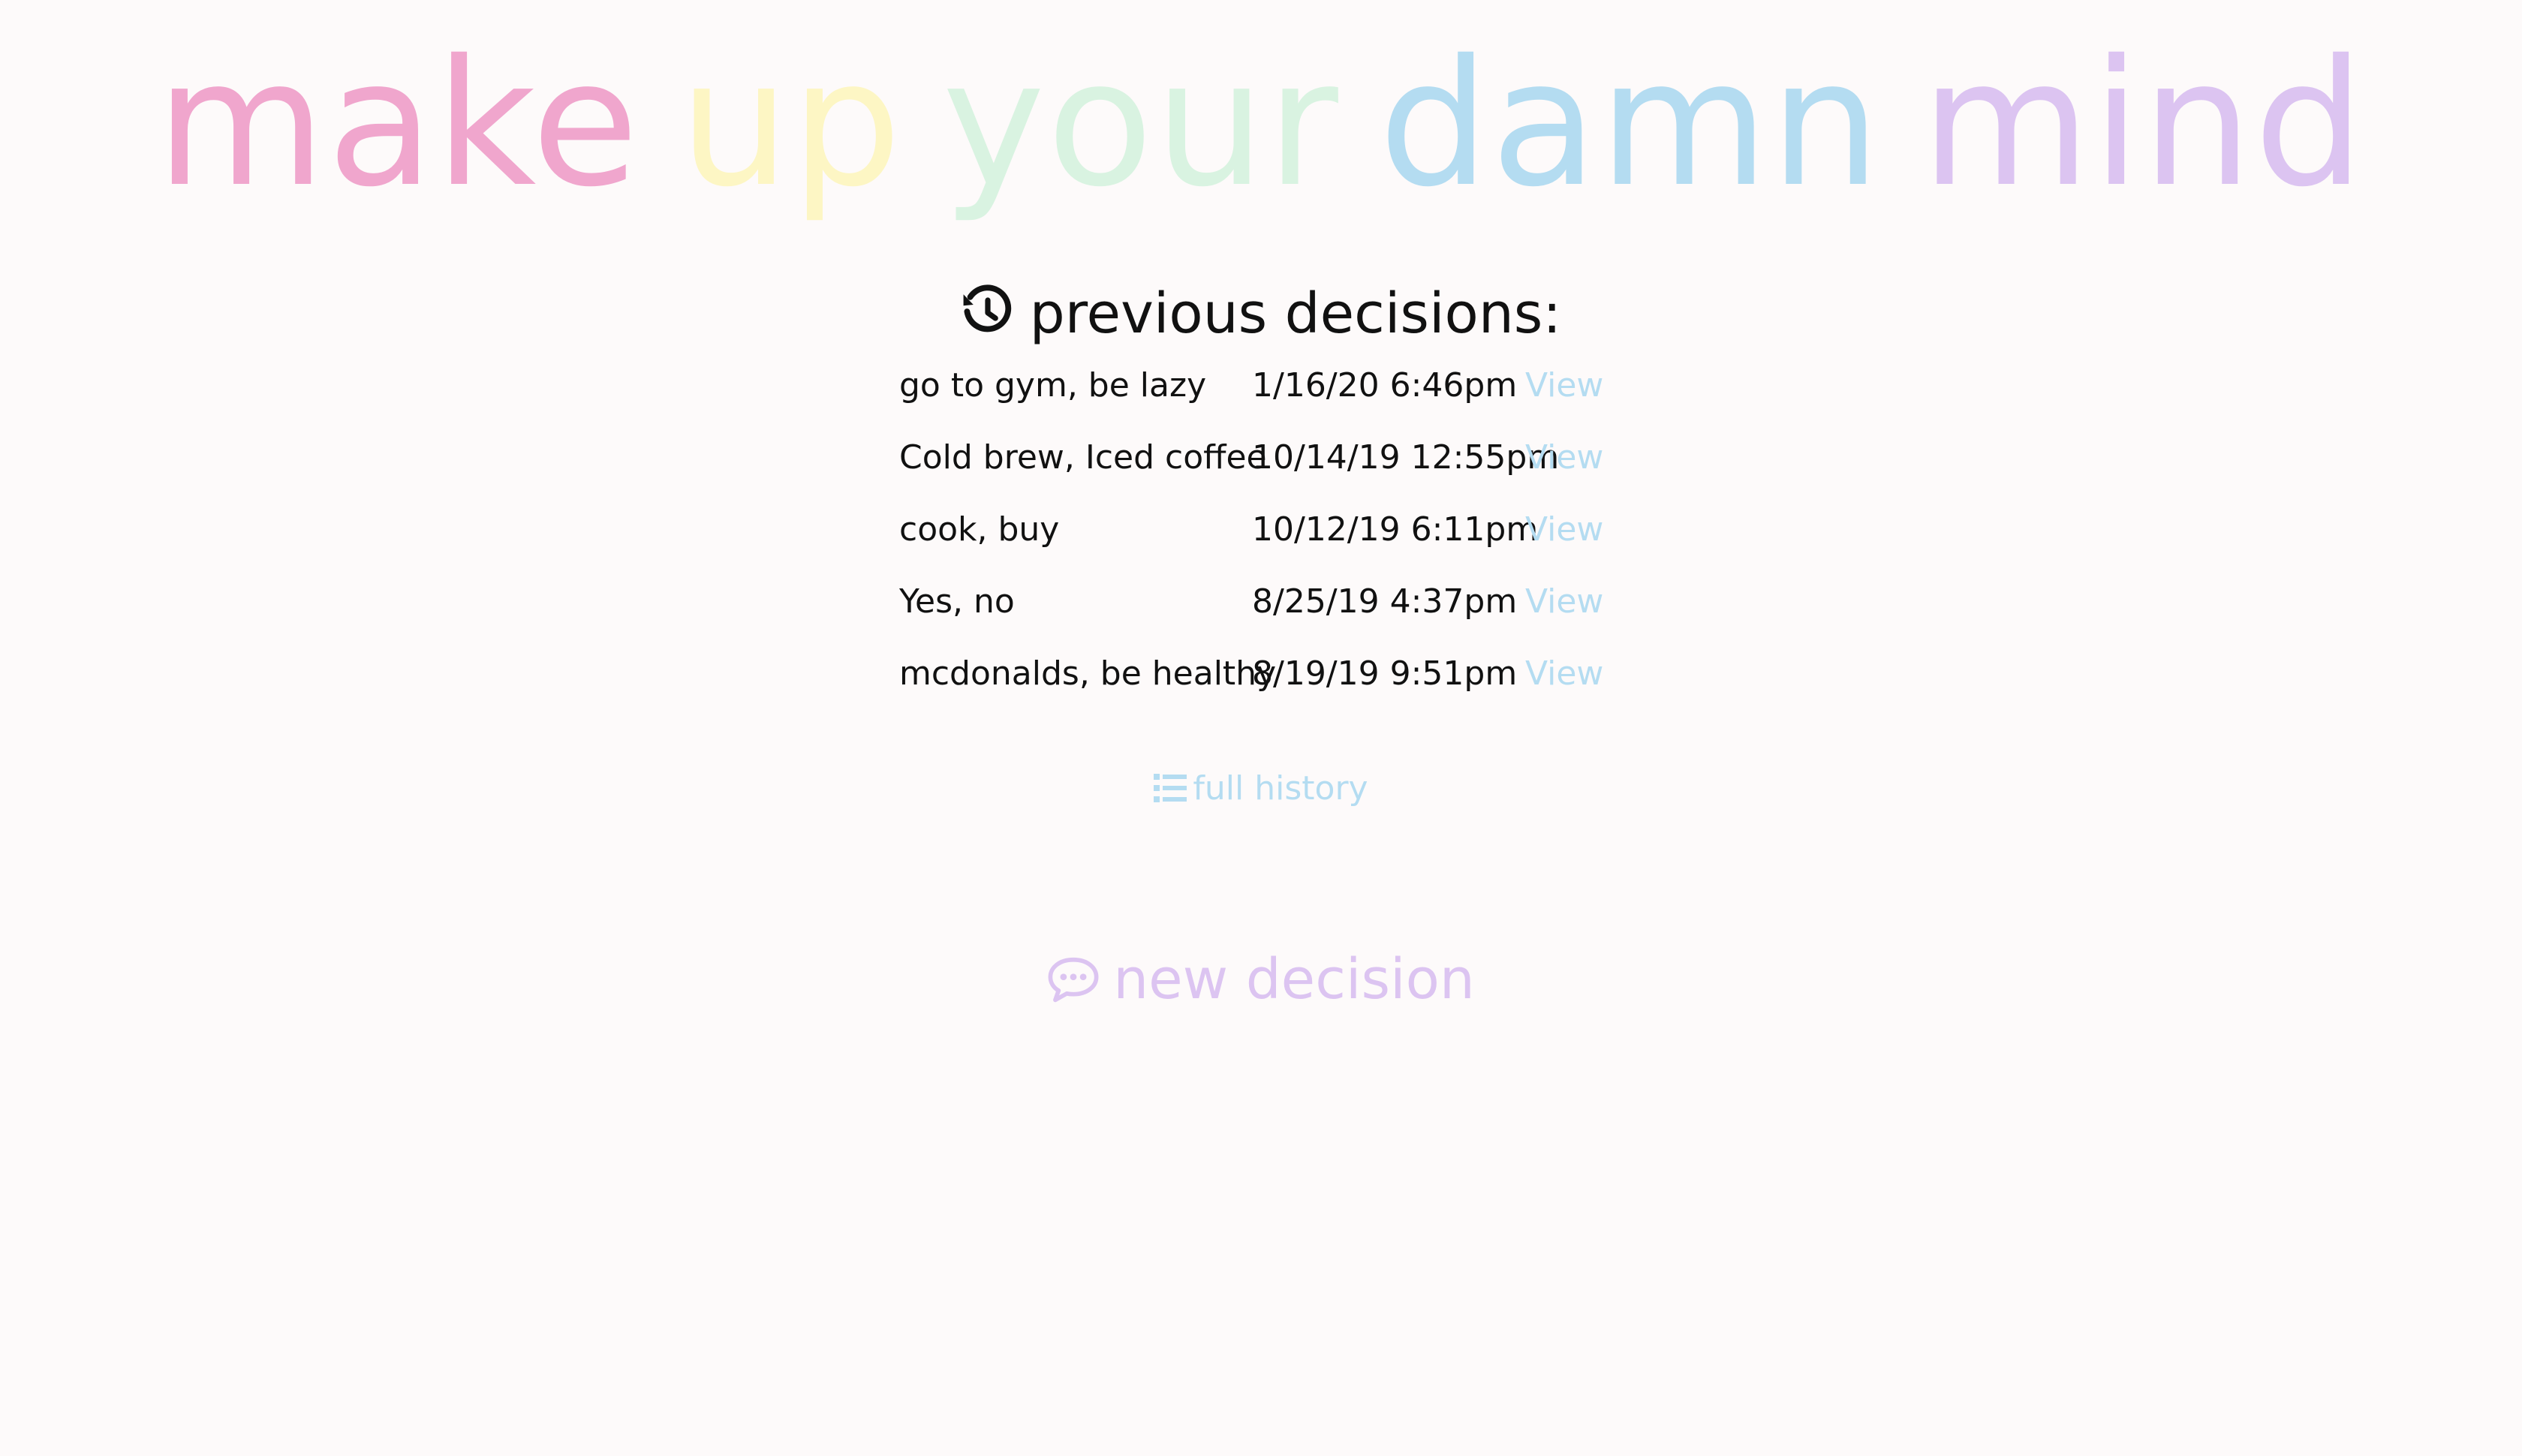  I want to click on title-word-damn: damn, so click(1630, 124).